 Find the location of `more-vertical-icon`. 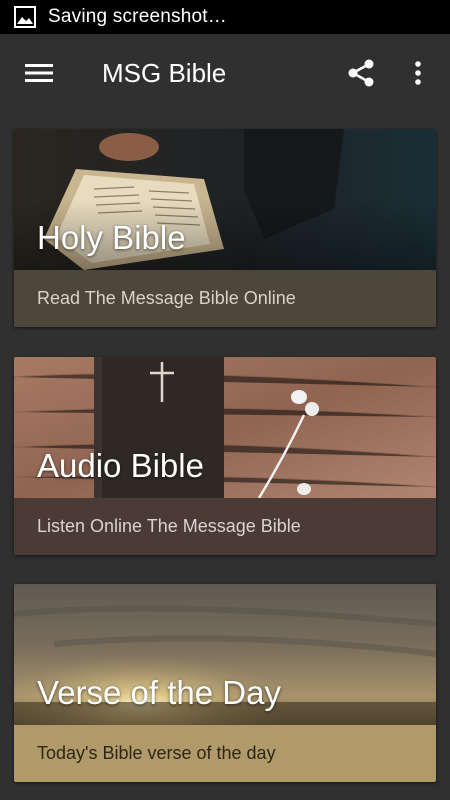

more-vertical-icon is located at coordinates (418, 75).